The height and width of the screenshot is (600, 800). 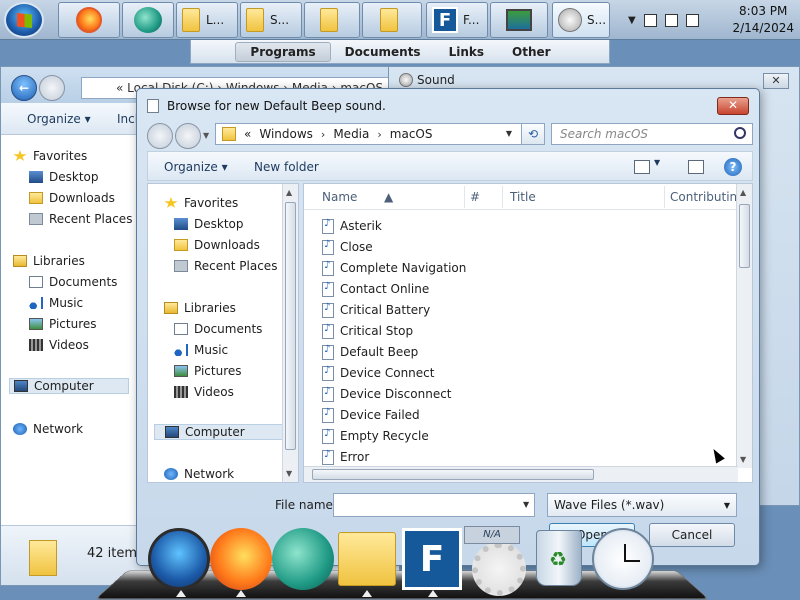 What do you see at coordinates (475, 197) in the screenshot?
I see `column-number: #` at bounding box center [475, 197].